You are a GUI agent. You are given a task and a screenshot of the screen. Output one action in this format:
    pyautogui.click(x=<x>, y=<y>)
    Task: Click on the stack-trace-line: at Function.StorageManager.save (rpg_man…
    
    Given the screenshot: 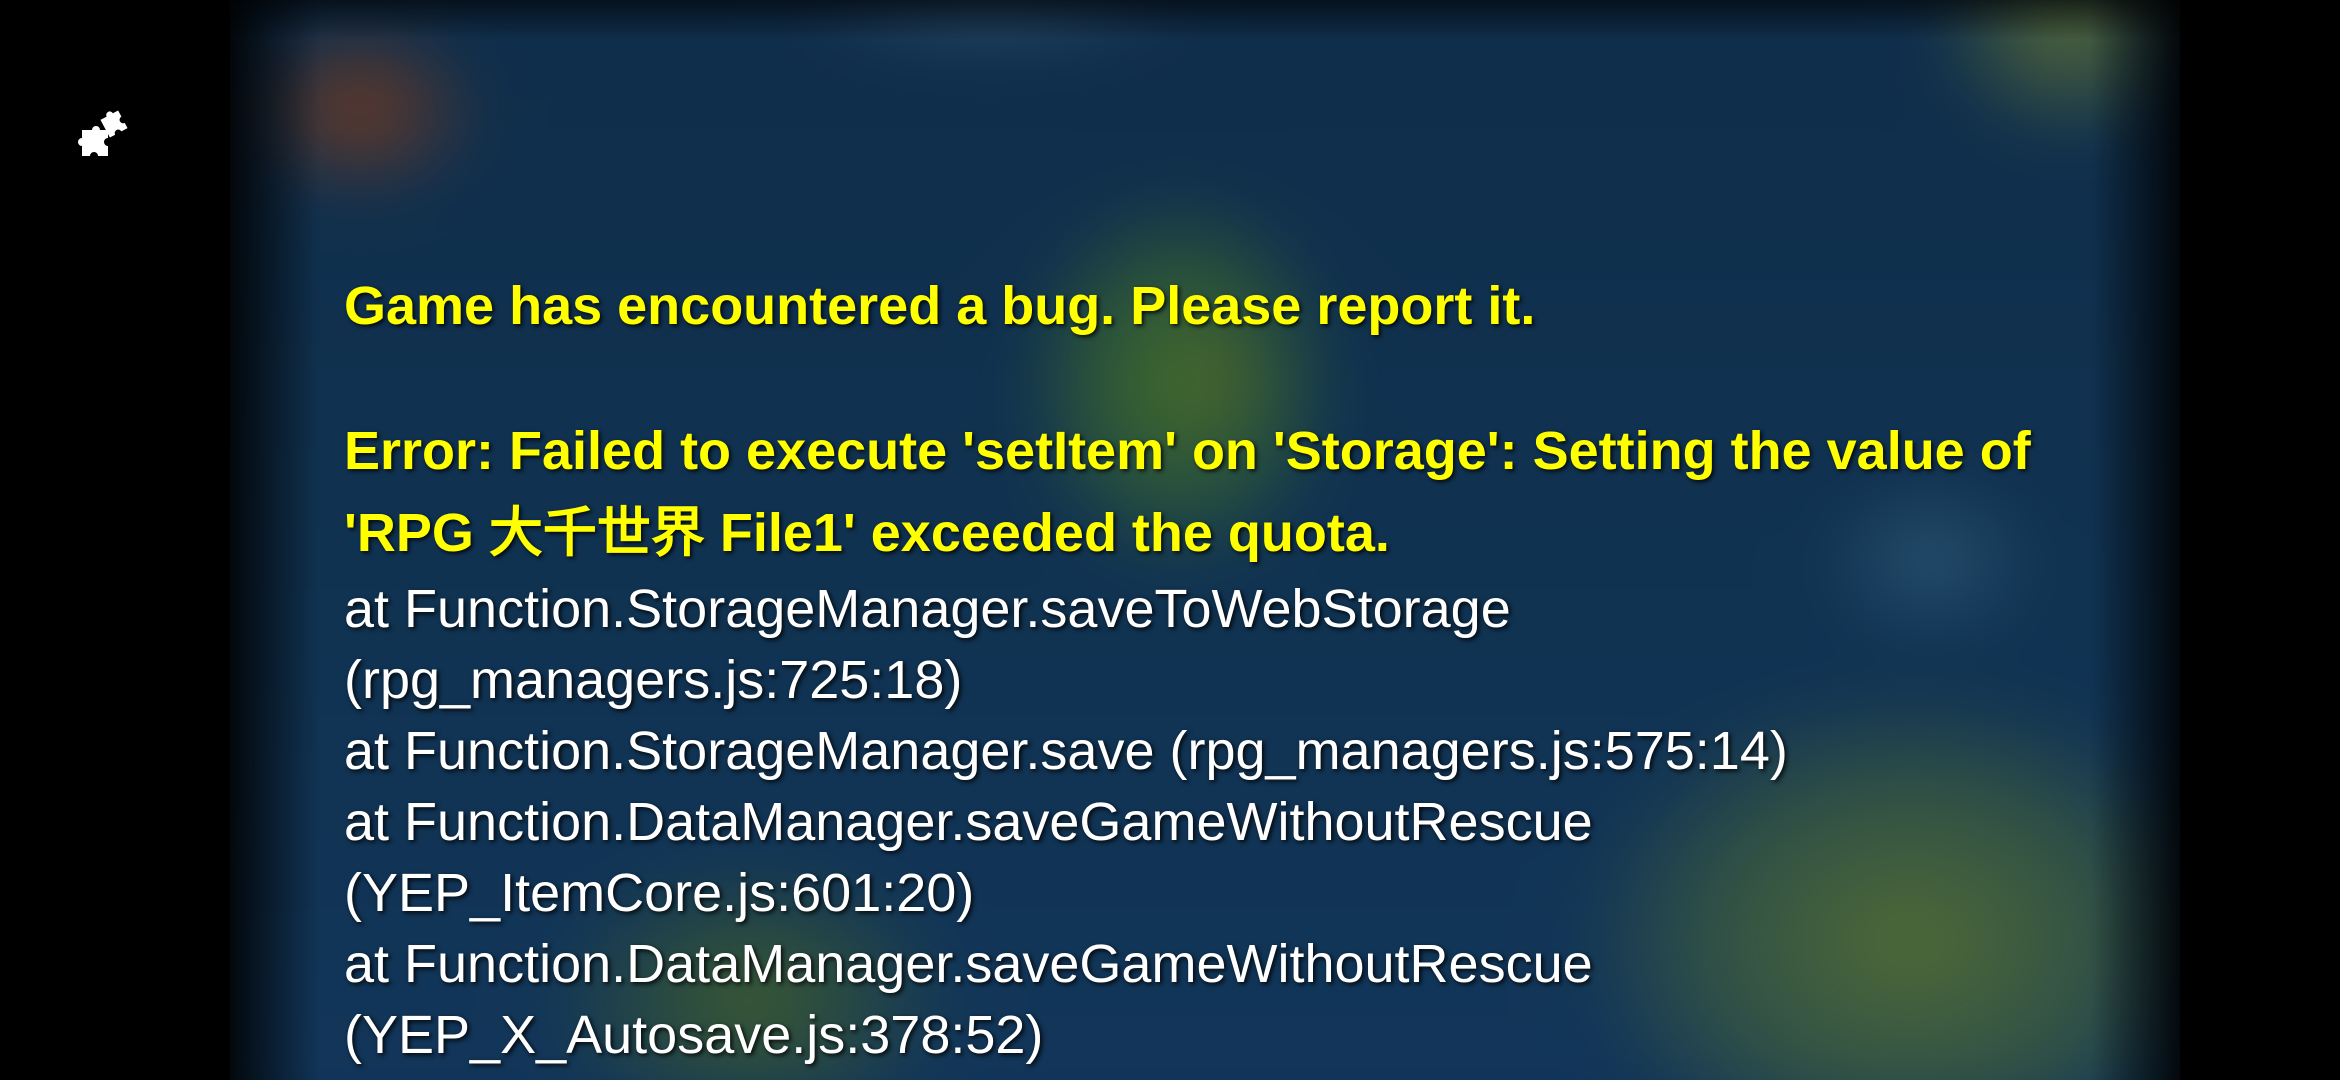 What is the action you would take?
    pyautogui.click(x=1066, y=751)
    